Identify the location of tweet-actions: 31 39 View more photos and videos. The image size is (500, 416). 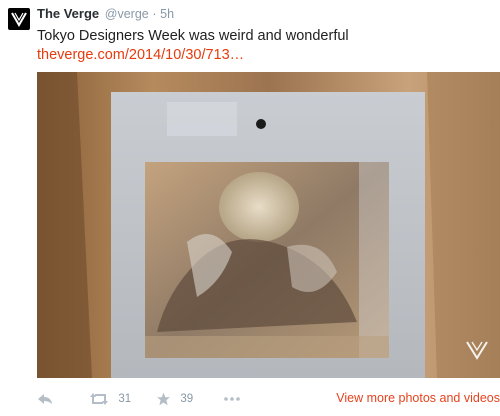
(268, 399).